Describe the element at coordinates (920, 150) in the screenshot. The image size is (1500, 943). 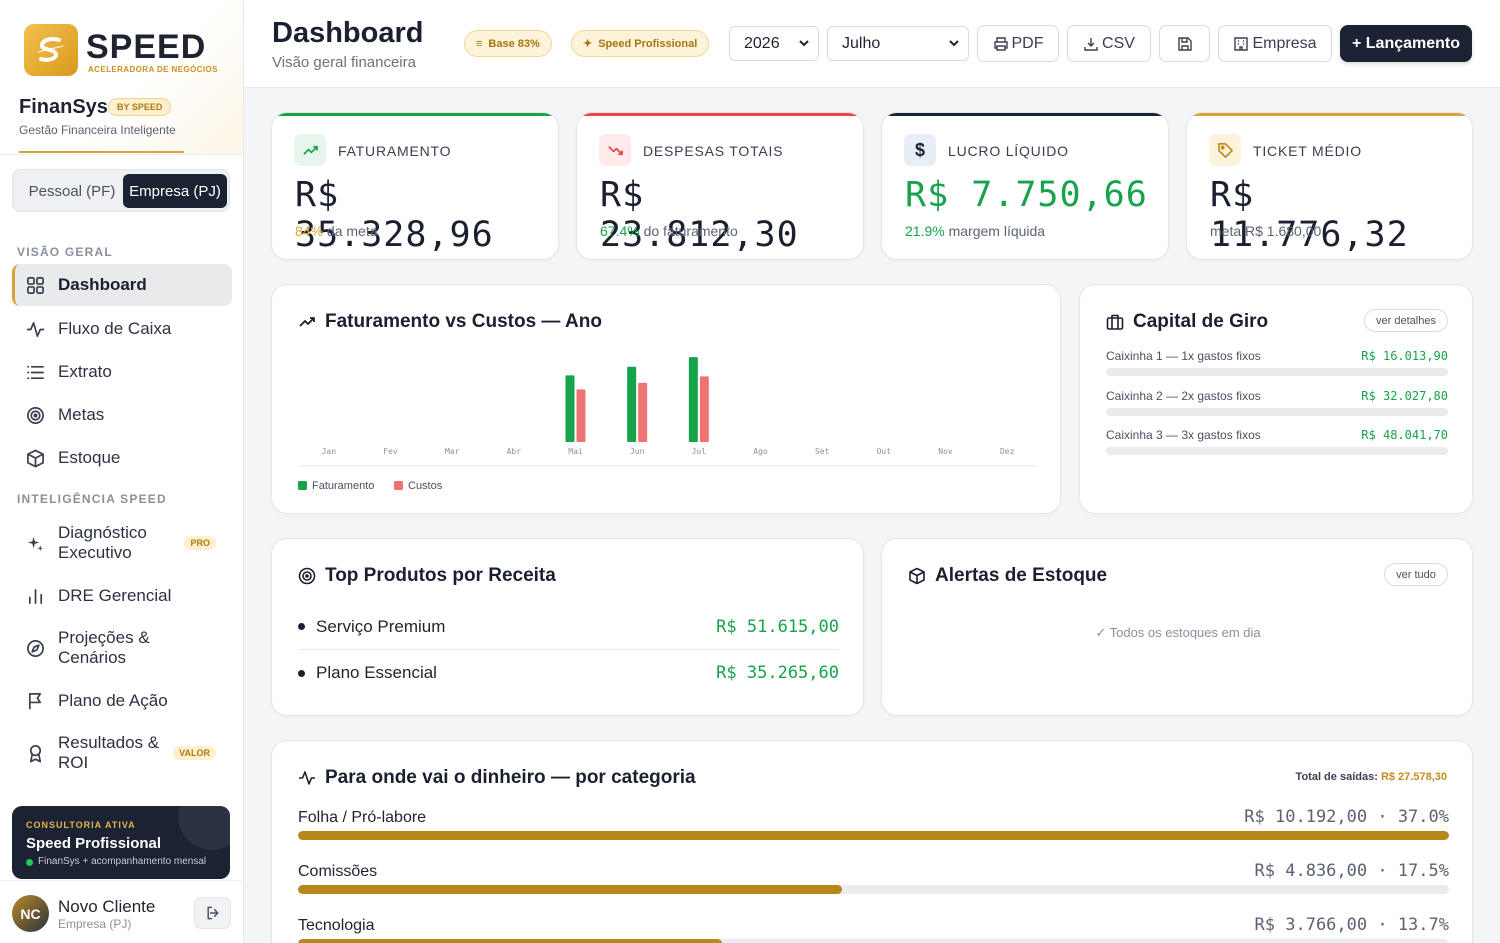
I see `dollar-icon: $` at that location.